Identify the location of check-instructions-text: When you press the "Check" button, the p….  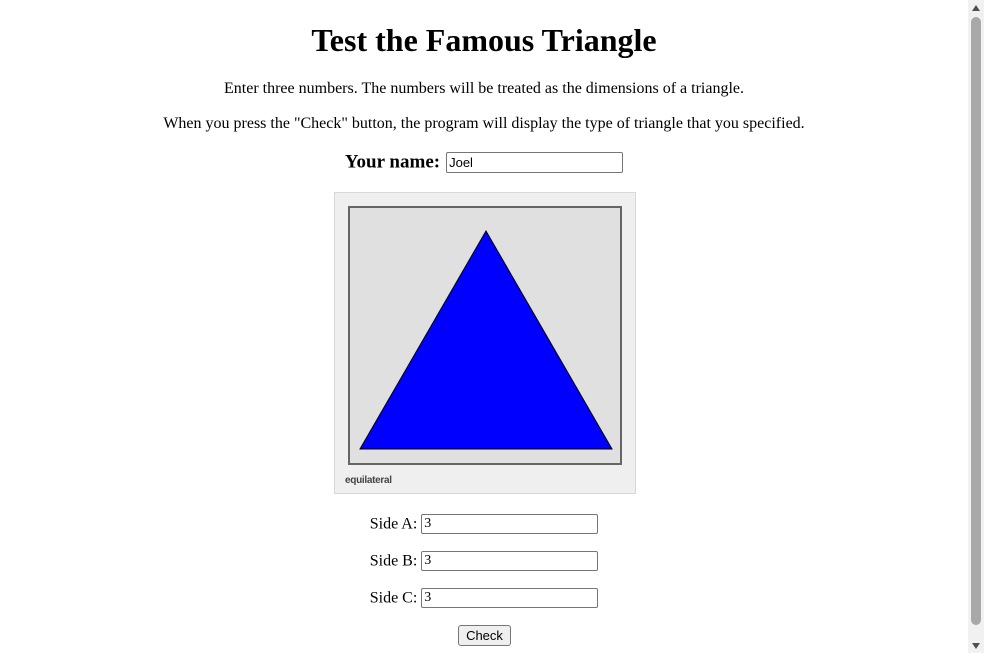
(484, 123).